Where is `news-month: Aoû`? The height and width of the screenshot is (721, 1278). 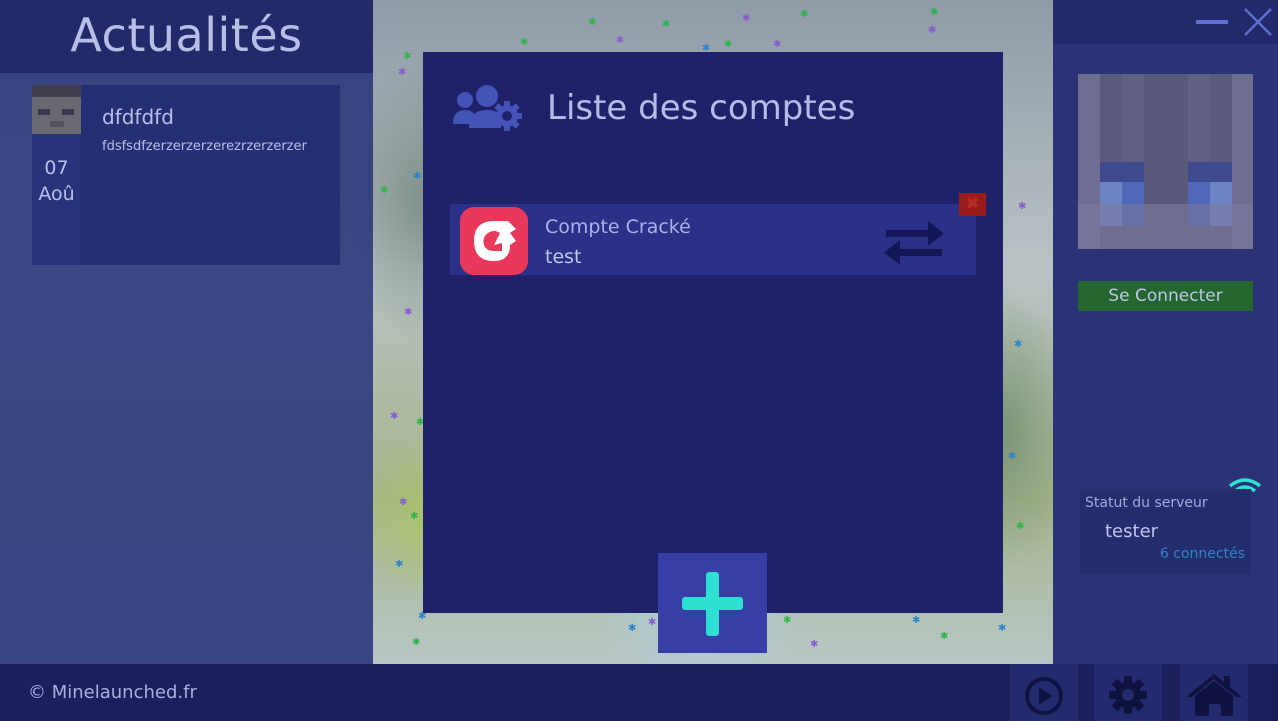 news-month: Aoû is located at coordinates (56, 194).